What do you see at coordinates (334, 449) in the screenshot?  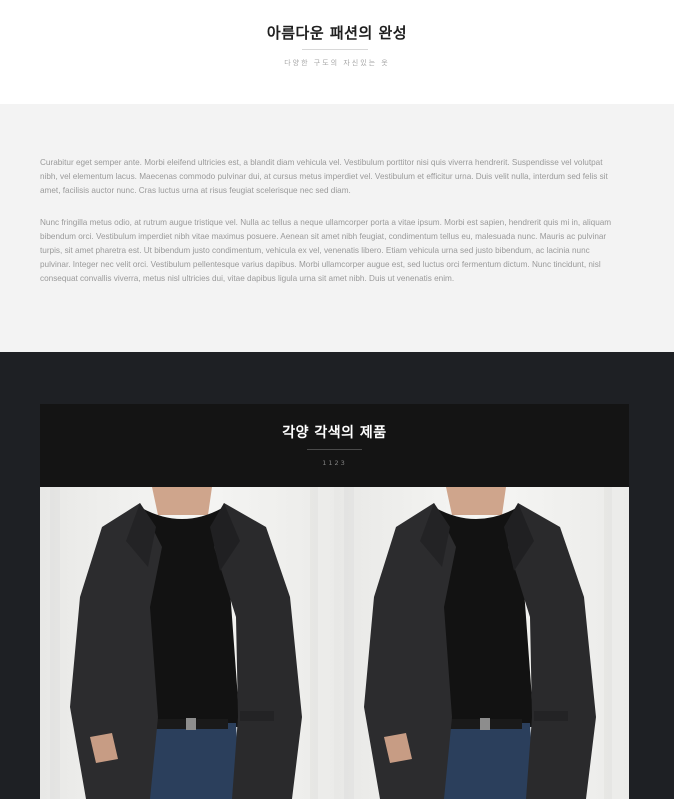 I see `products-divider` at bounding box center [334, 449].